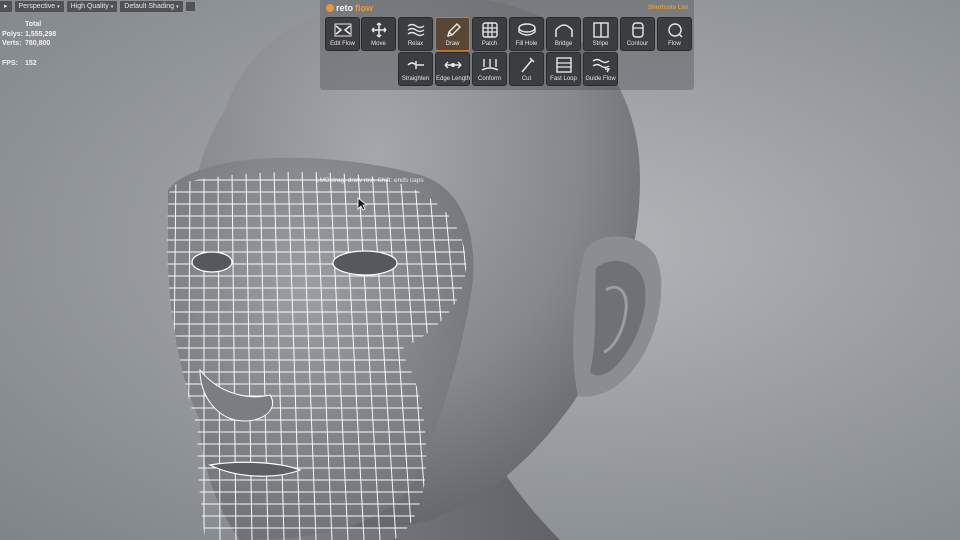 This screenshot has width=960, height=540. What do you see at coordinates (6, 6) in the screenshot?
I see `viewport-arrow-icon: ▸` at bounding box center [6, 6].